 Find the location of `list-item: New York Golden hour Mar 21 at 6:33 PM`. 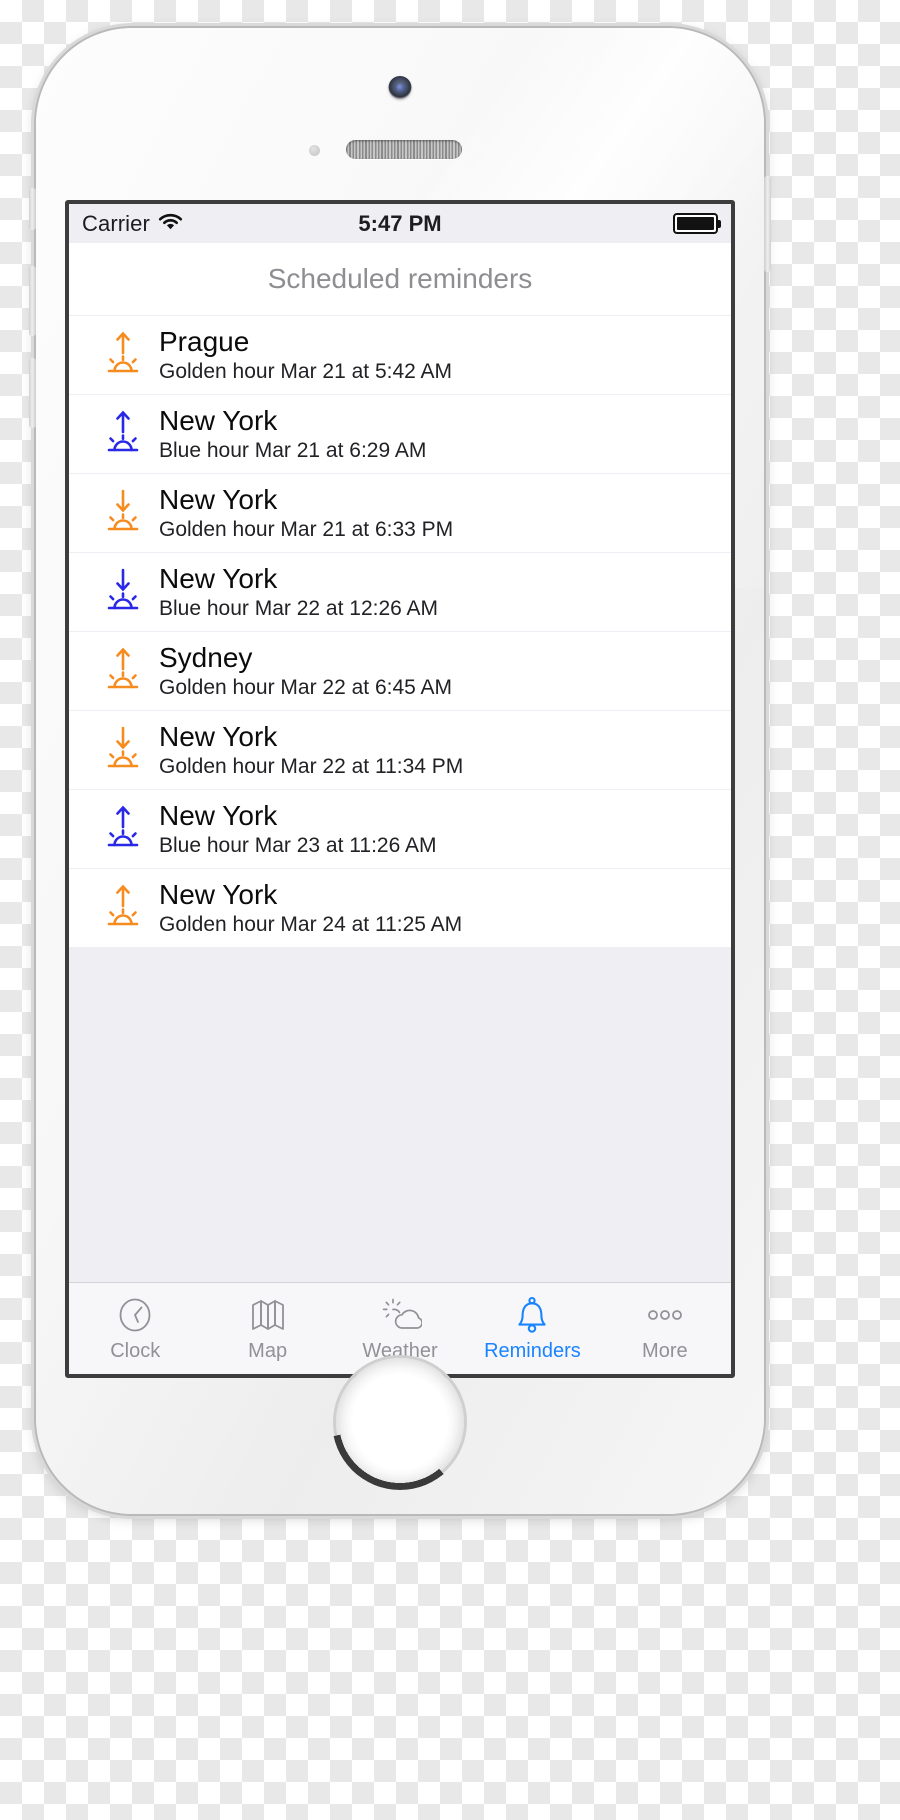

list-item: New York Golden hour Mar 21 at 6:33 PM is located at coordinates (400, 512).